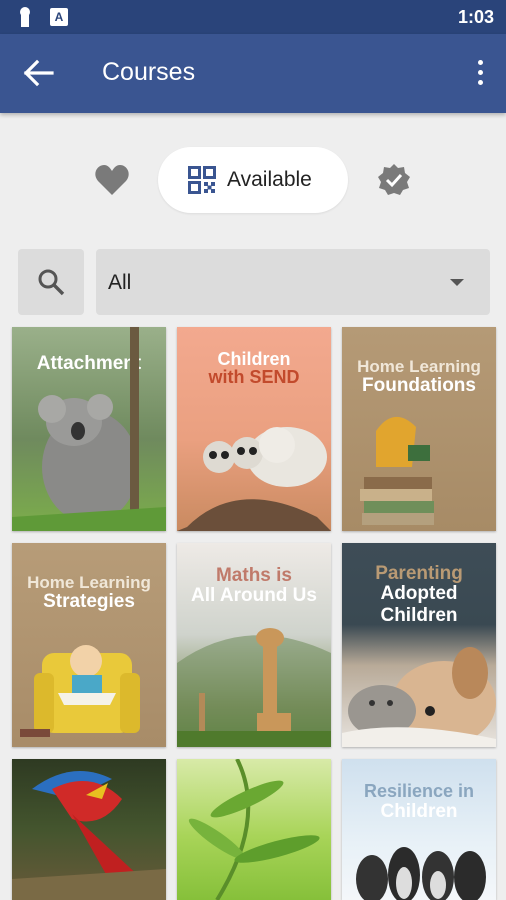 Image resolution: width=506 pixels, height=900 pixels. What do you see at coordinates (202, 180) in the screenshot?
I see `qr-code-icon` at bounding box center [202, 180].